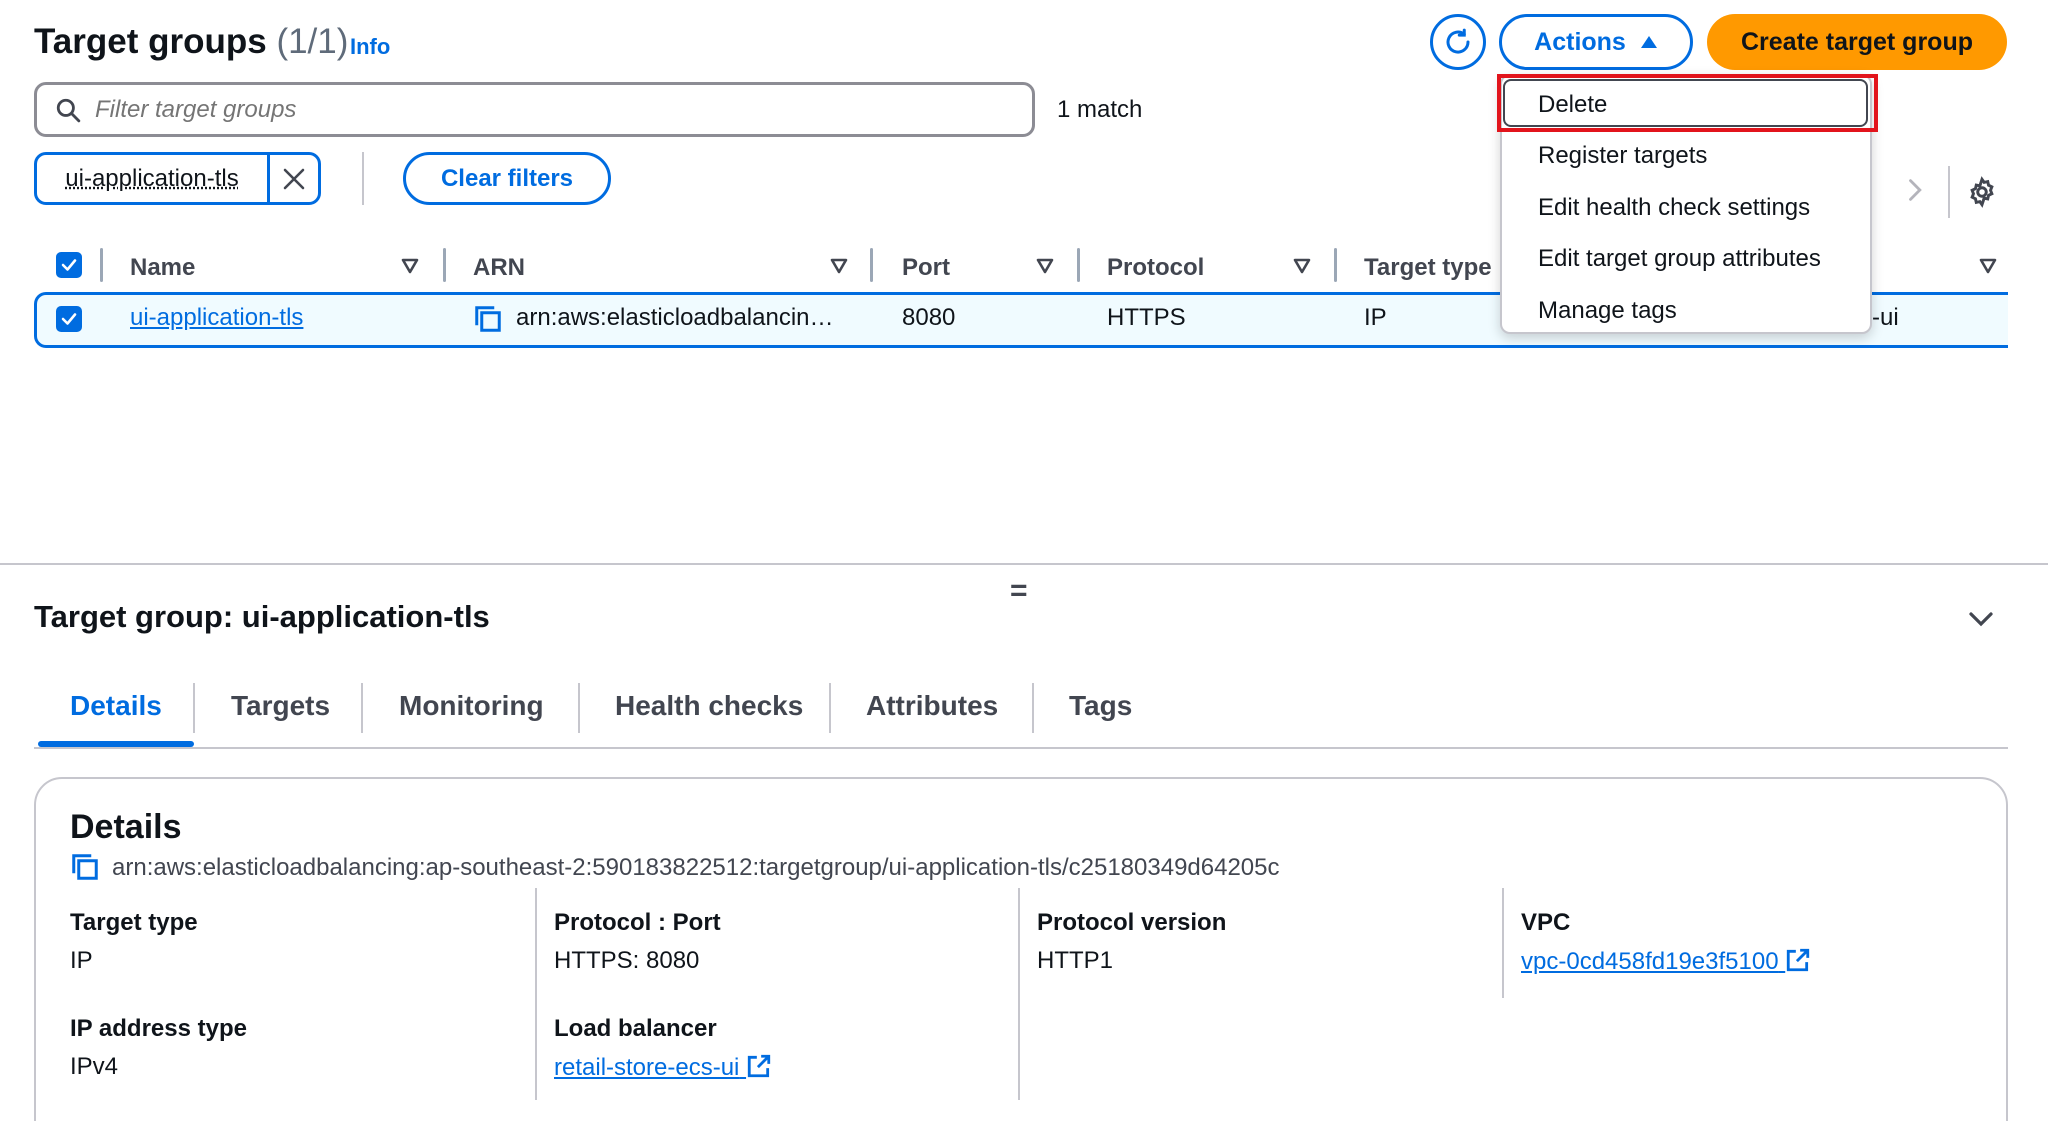  Describe the element at coordinates (370, 47) in the screenshot. I see `info-link: Info` at that location.